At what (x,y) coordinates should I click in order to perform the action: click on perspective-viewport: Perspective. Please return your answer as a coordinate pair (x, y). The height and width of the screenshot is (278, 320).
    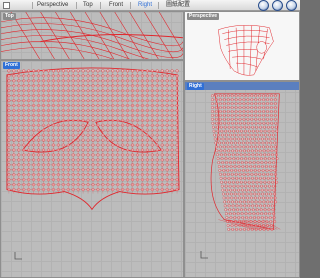
    Looking at the image, I should click on (242, 46).